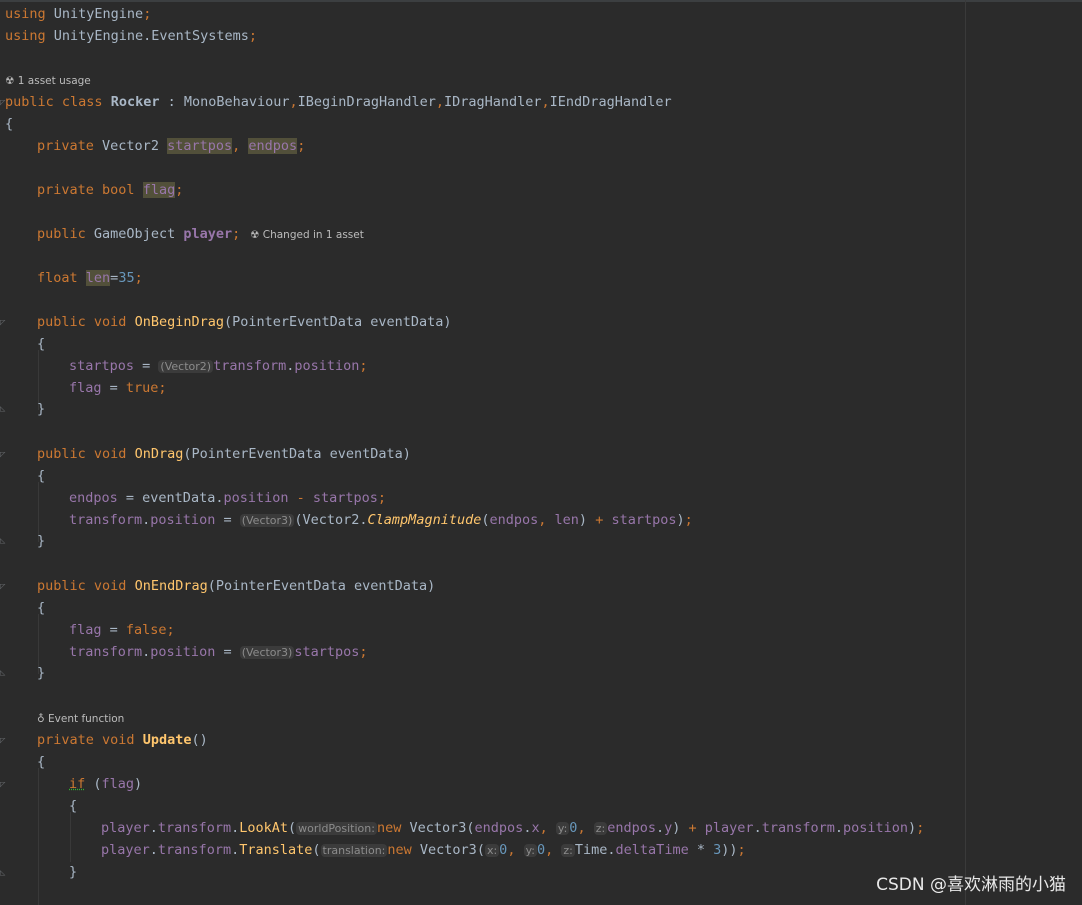  I want to click on brace: }, so click(73, 872).